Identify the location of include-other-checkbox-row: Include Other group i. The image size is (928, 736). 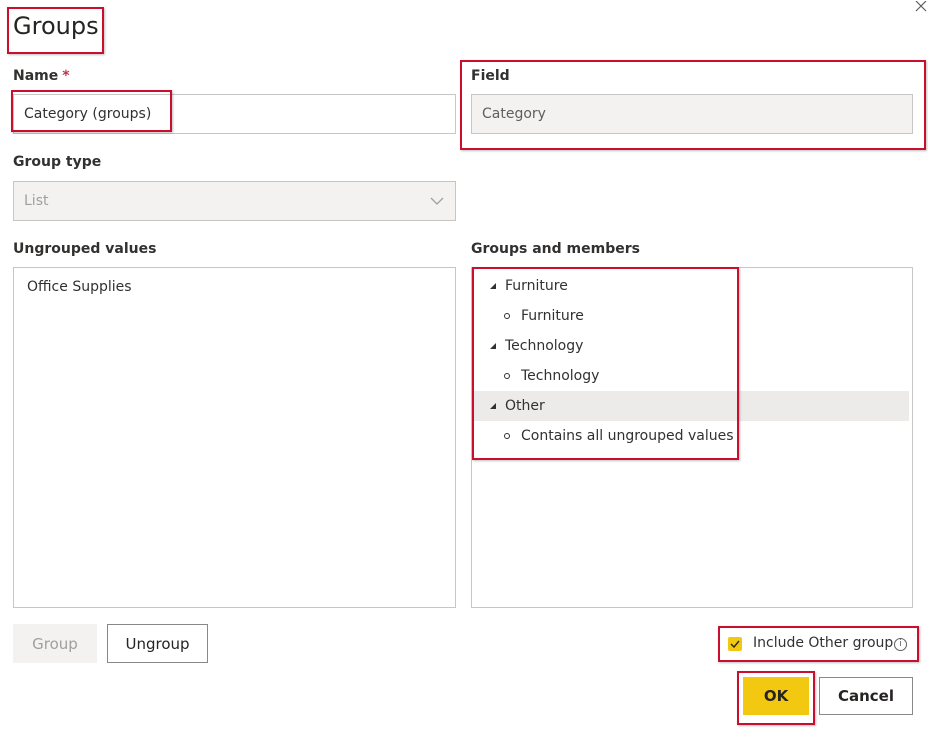
(823, 644).